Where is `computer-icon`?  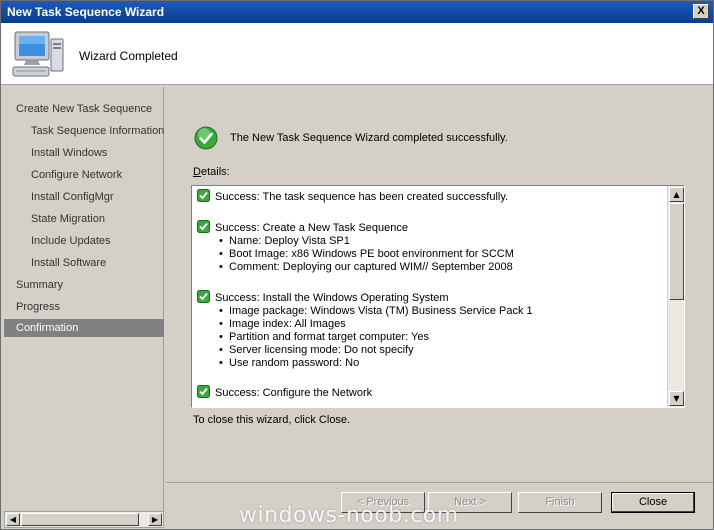
computer-icon is located at coordinates (38, 54).